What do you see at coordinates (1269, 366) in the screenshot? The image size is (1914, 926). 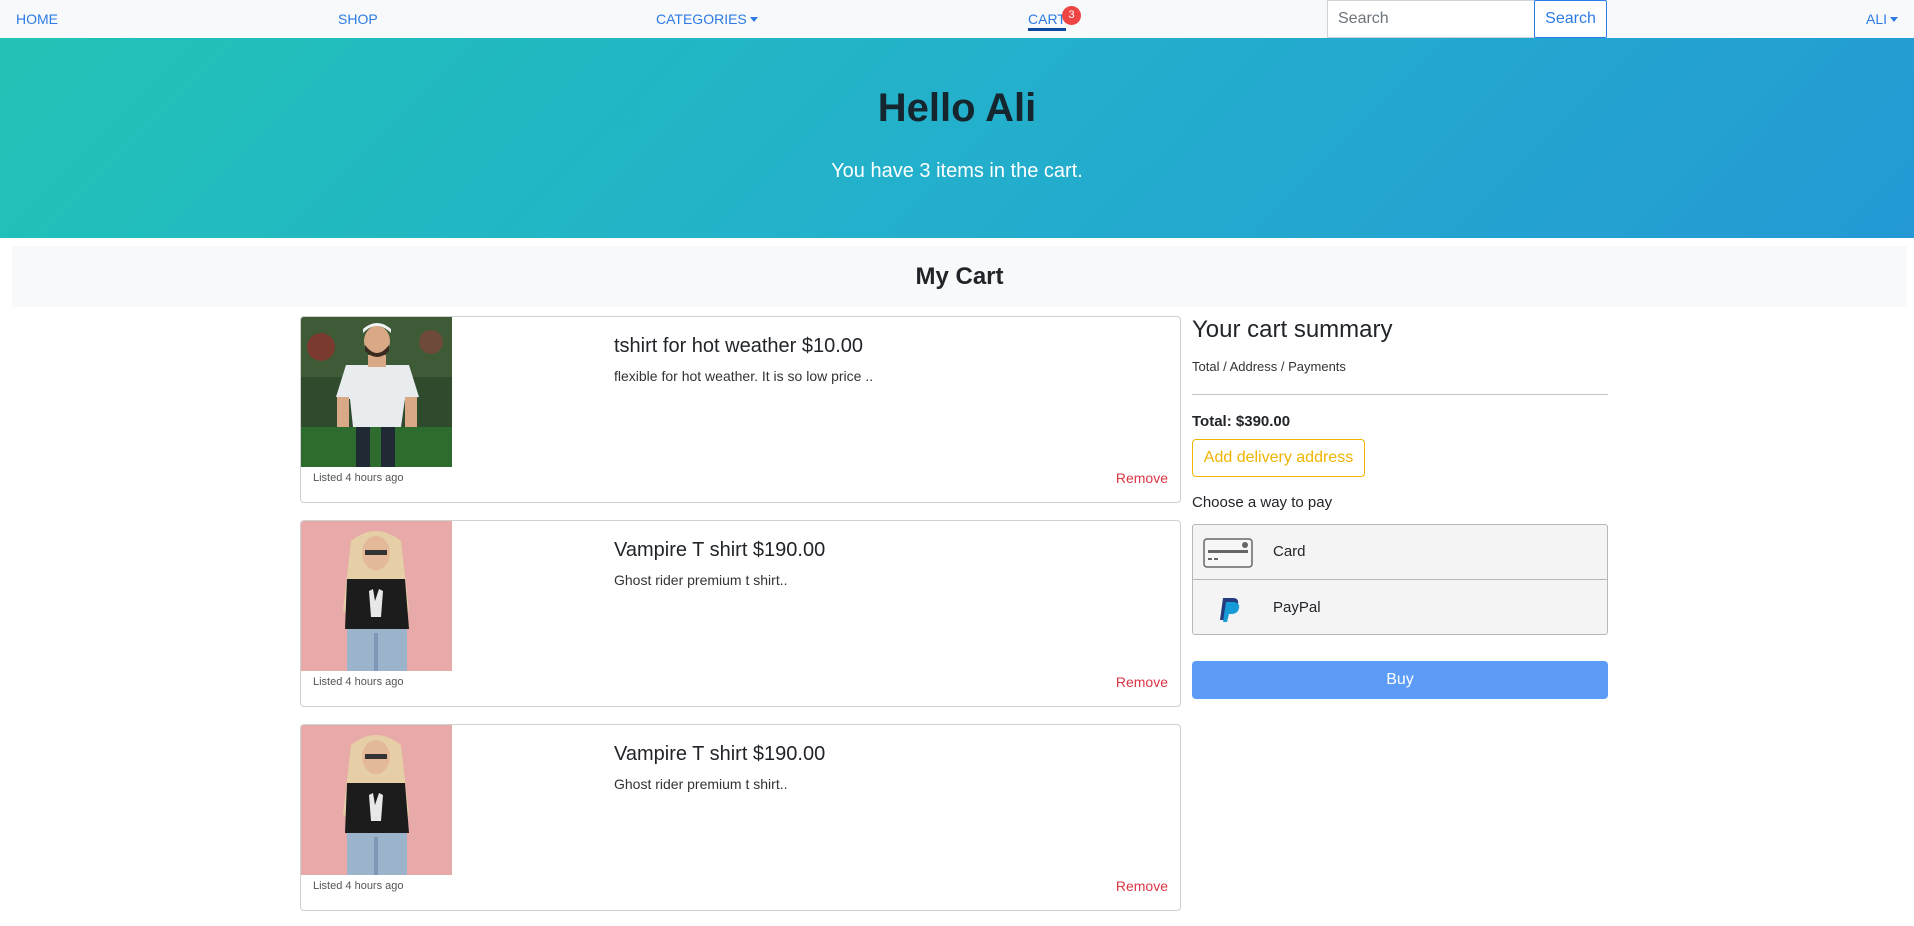 I see `summary-breadcrumb: Total / Address / Payments` at bounding box center [1269, 366].